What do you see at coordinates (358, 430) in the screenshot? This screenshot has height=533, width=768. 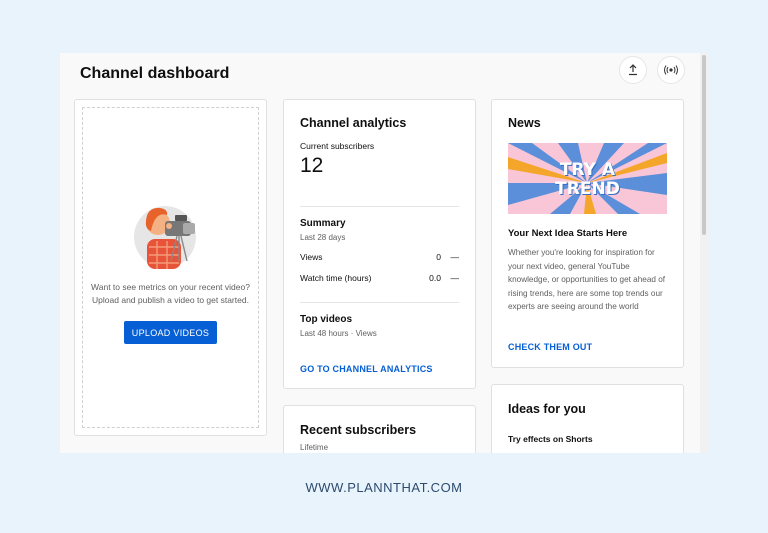 I see `recent-subscribers-title: Recent subscribers` at bounding box center [358, 430].